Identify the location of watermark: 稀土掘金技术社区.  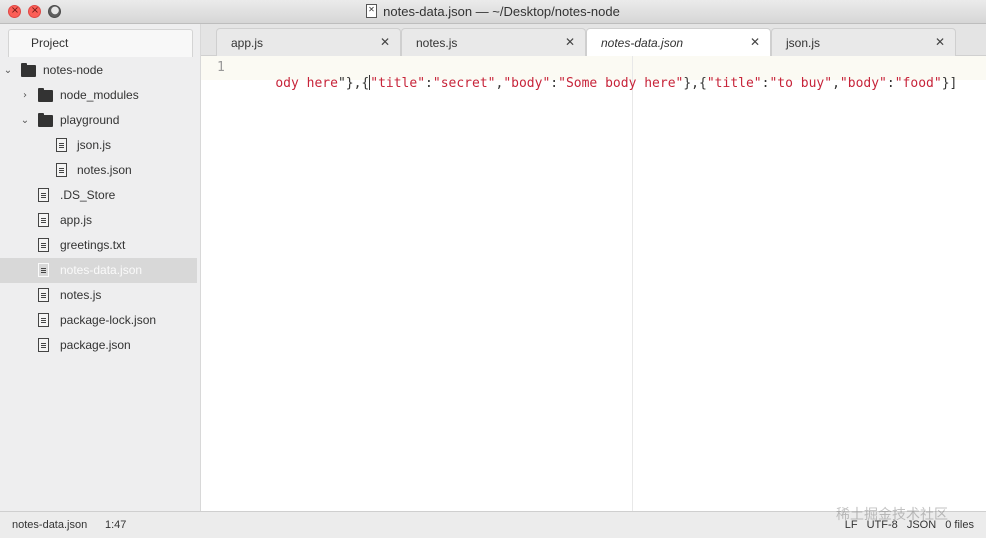
(892, 514).